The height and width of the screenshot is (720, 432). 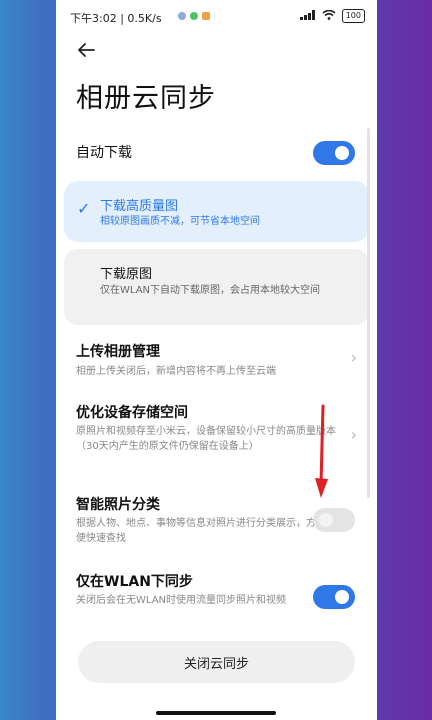 What do you see at coordinates (206, 16) in the screenshot?
I see `mi-icon` at bounding box center [206, 16].